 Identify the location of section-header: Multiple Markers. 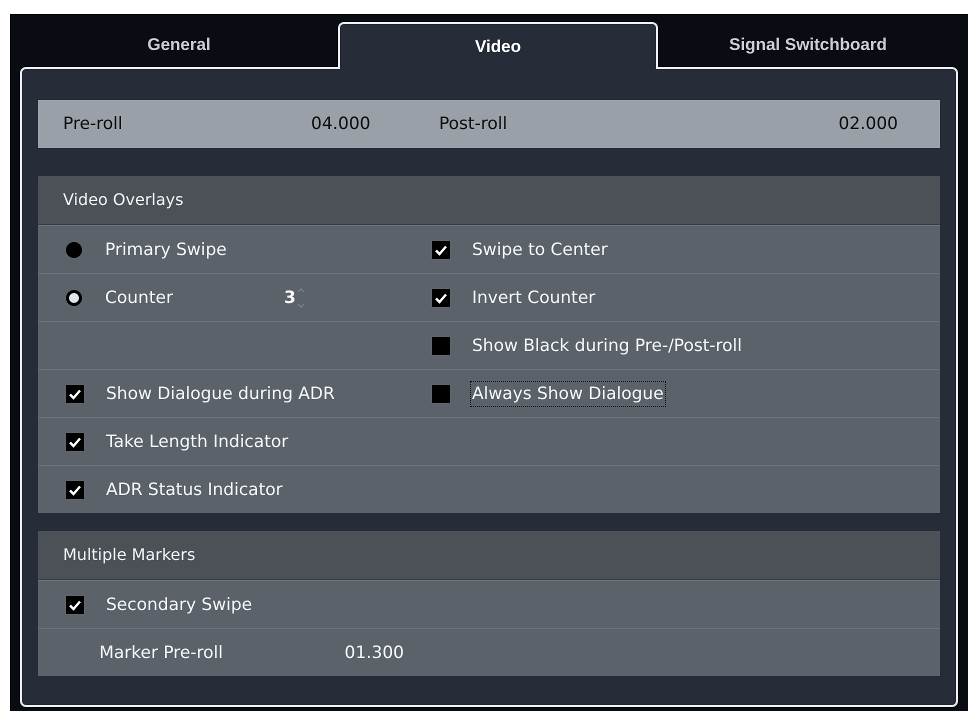
(489, 555).